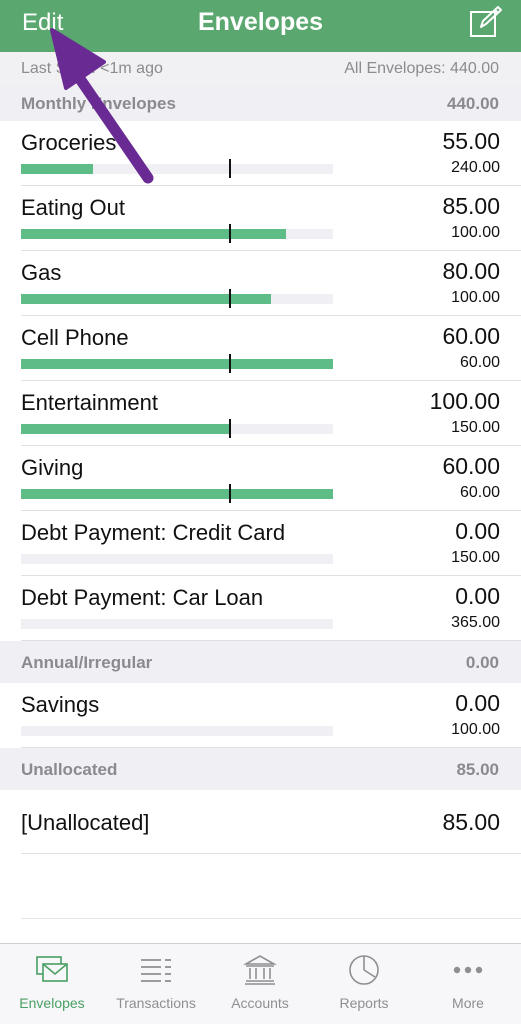 This screenshot has width=521, height=1024. I want to click on page-title: Envelopes, so click(260, 22).